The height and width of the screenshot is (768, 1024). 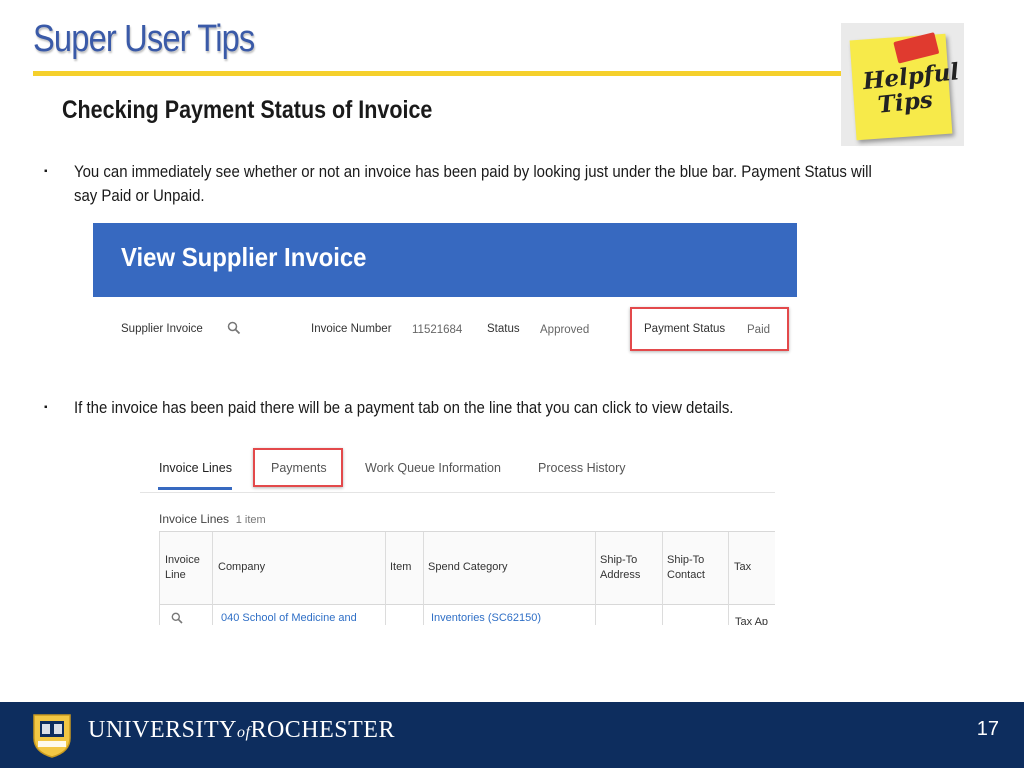 What do you see at coordinates (620, 575) in the screenshot?
I see `header-text: Address` at bounding box center [620, 575].